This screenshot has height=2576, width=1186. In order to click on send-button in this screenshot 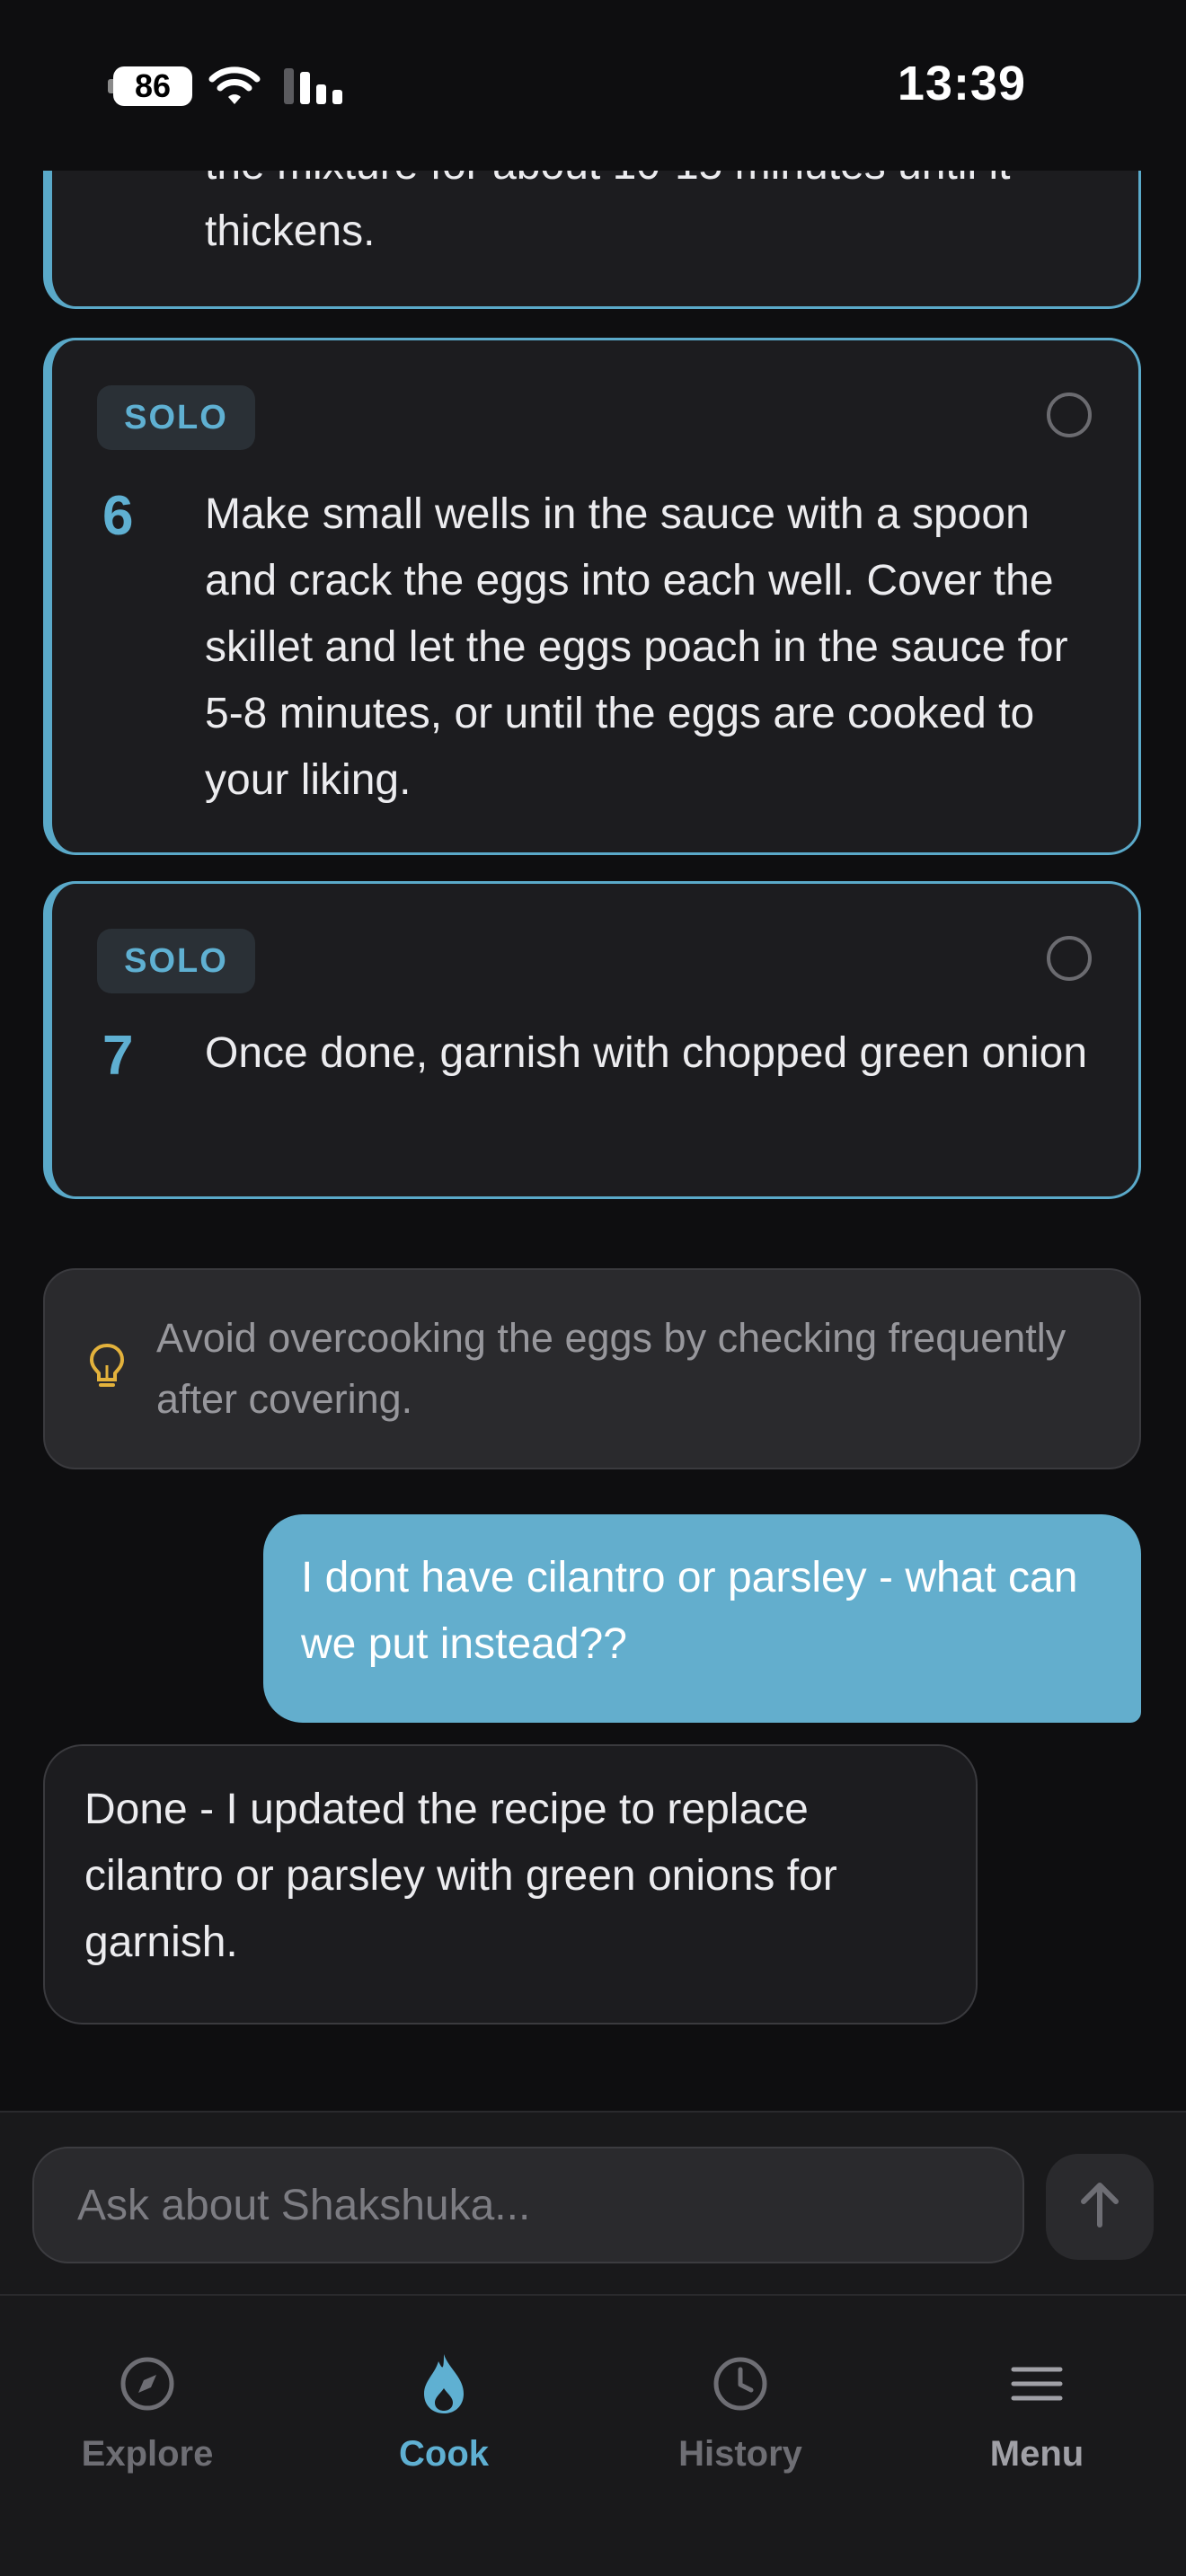, I will do `click(1100, 2207)`.